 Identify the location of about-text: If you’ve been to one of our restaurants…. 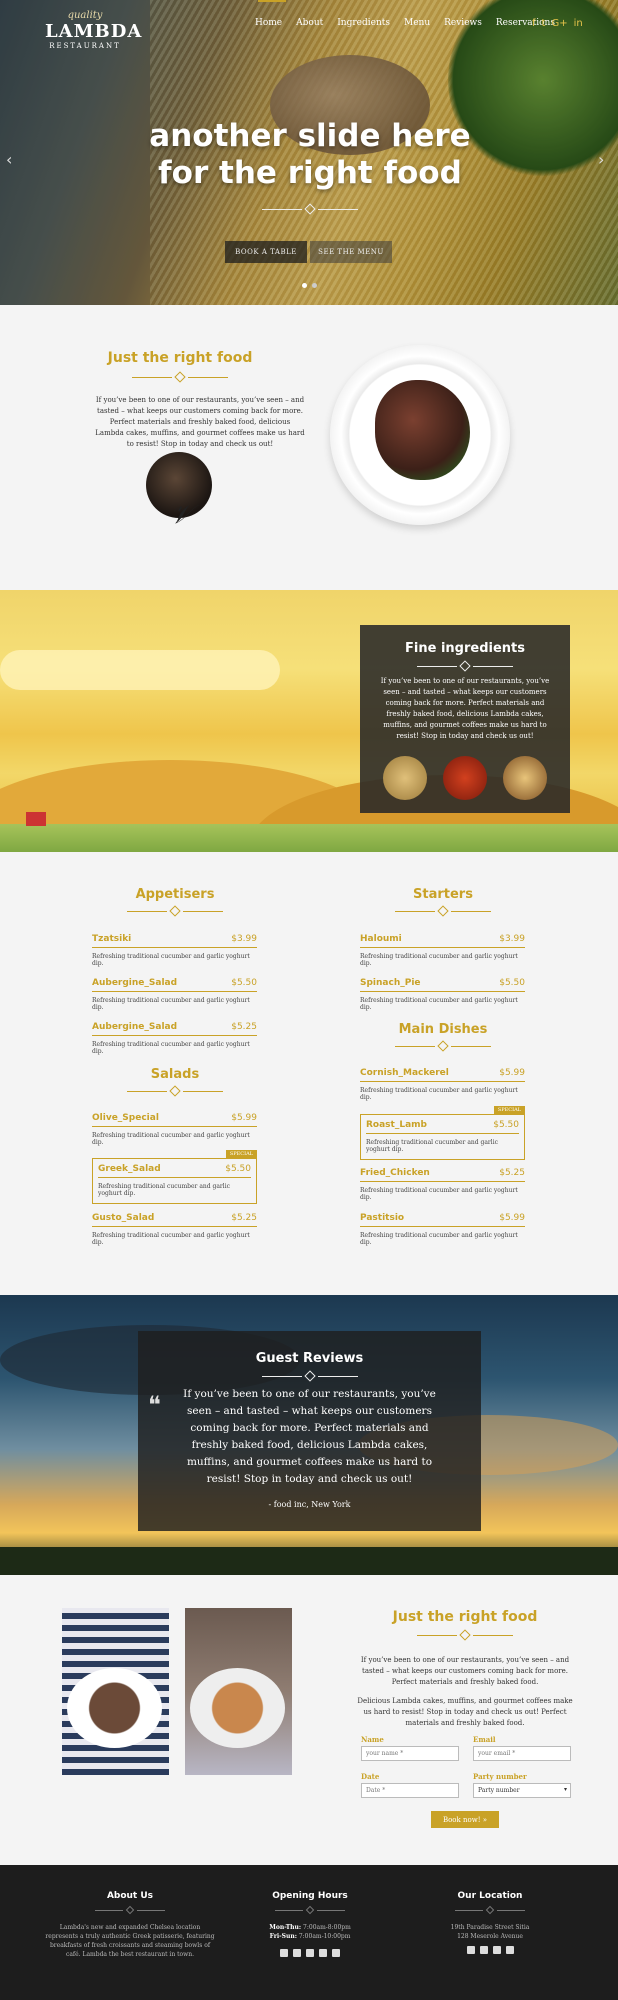
(200, 422).